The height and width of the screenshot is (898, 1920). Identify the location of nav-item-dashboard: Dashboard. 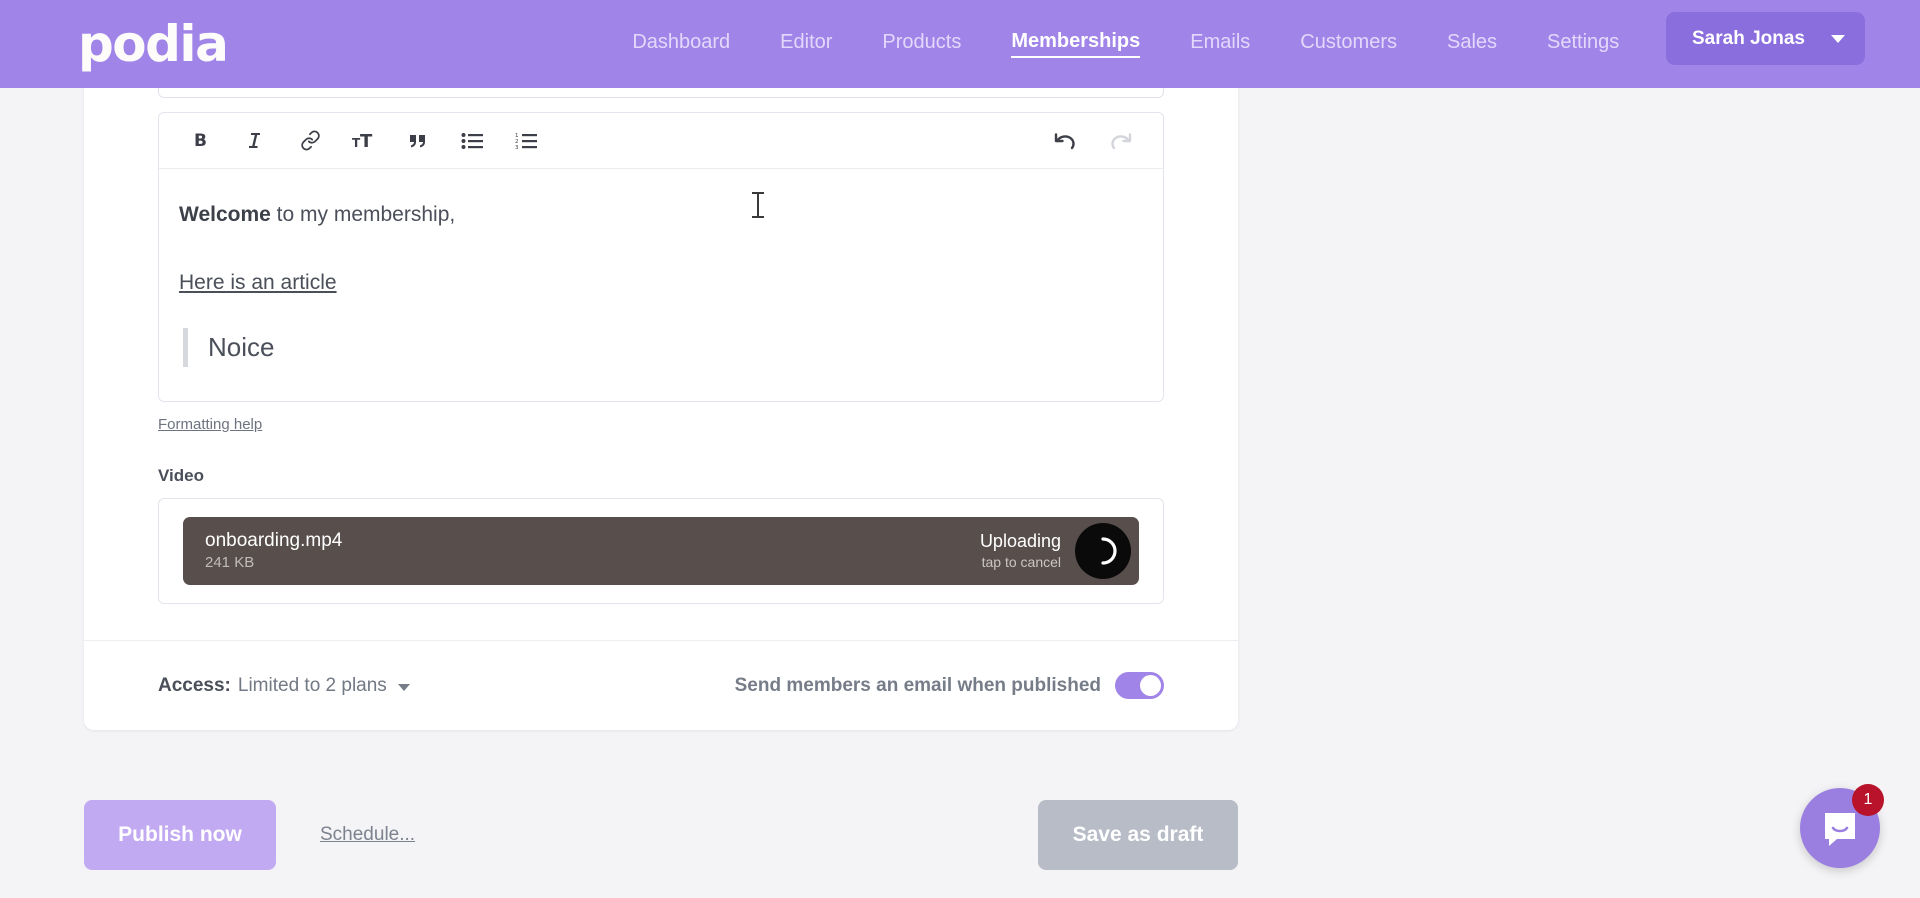
(681, 44).